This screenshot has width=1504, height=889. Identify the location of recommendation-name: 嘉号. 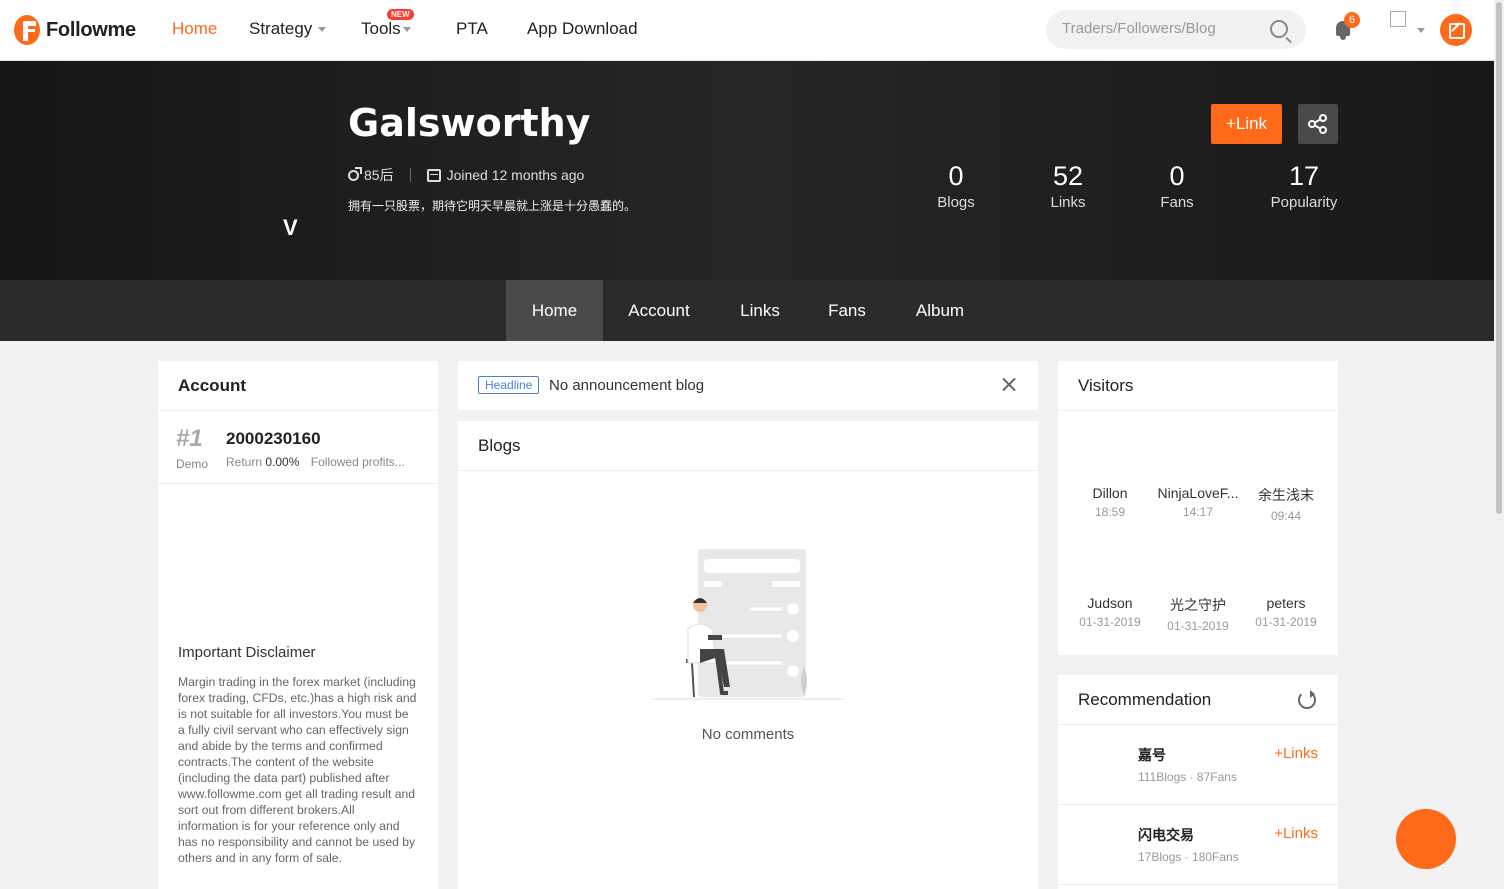
(1152, 755).